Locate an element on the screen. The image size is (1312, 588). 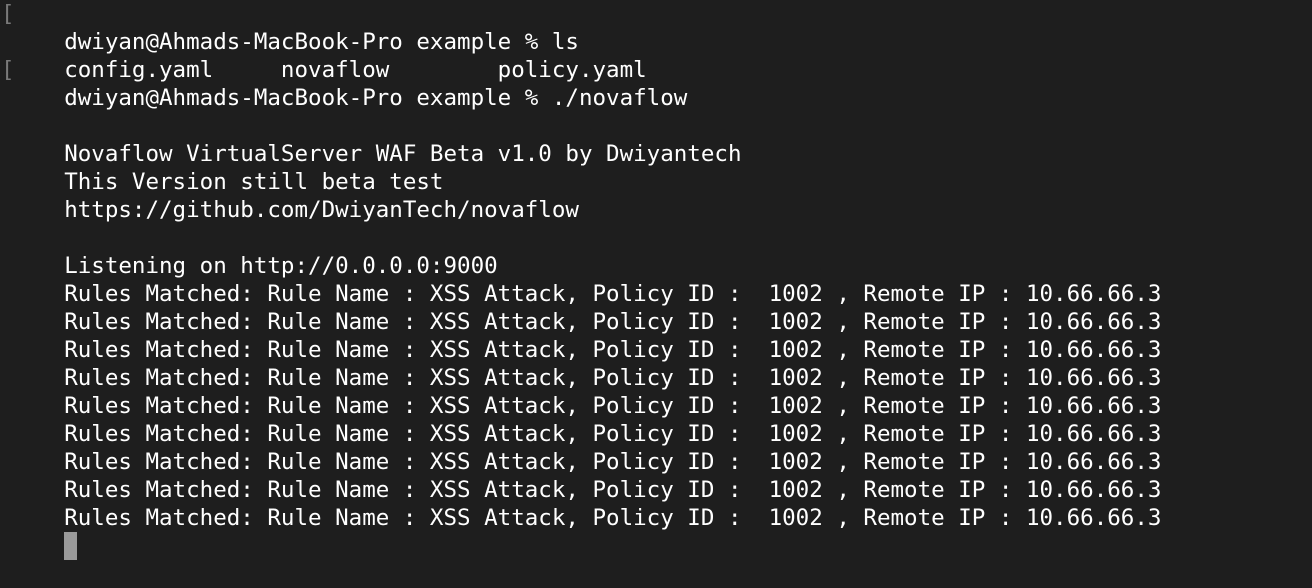
output-line: config.yaml novaflow policy.yaml is located at coordinates (656, 55).